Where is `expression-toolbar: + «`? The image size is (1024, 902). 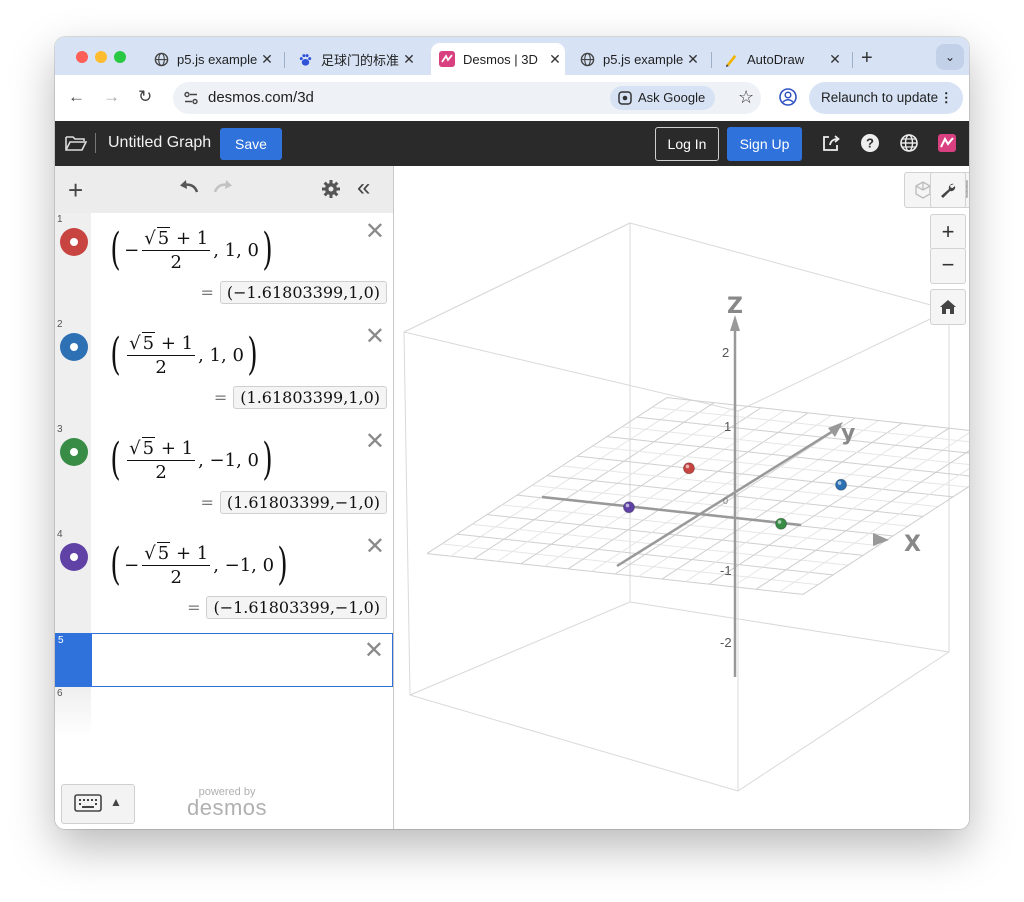
expression-toolbar: + « is located at coordinates (224, 190).